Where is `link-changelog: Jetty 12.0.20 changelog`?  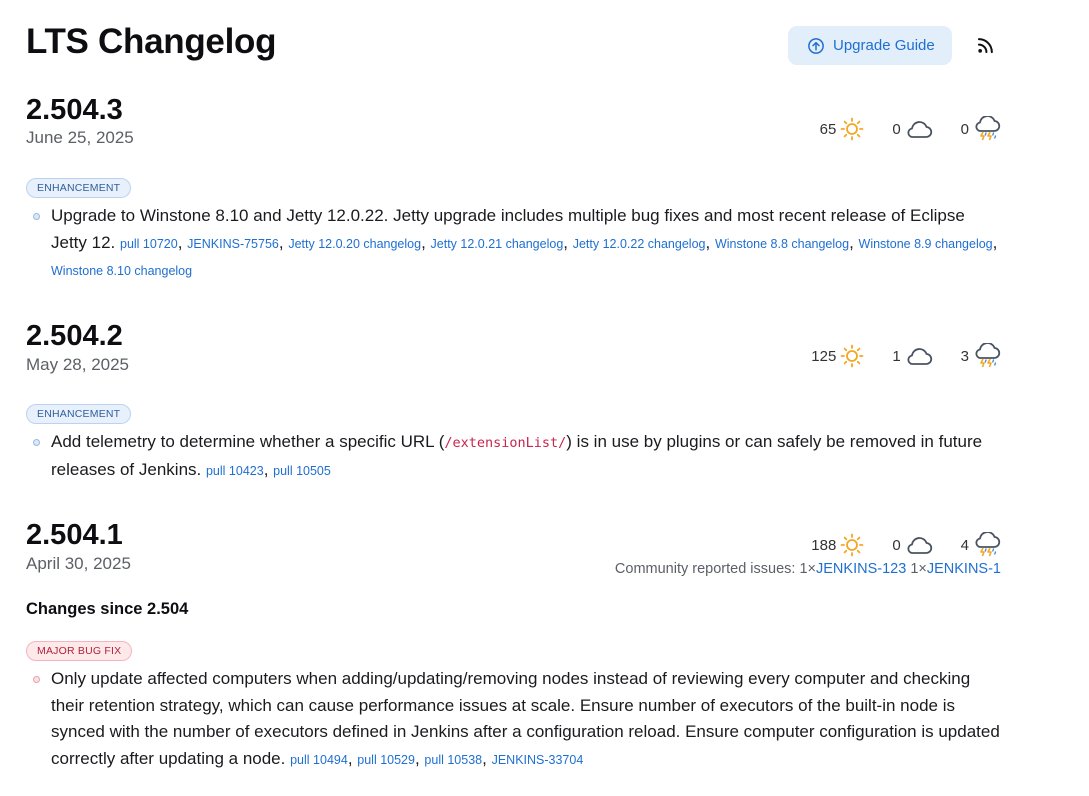
link-changelog: Jetty 12.0.20 changelog is located at coordinates (354, 244).